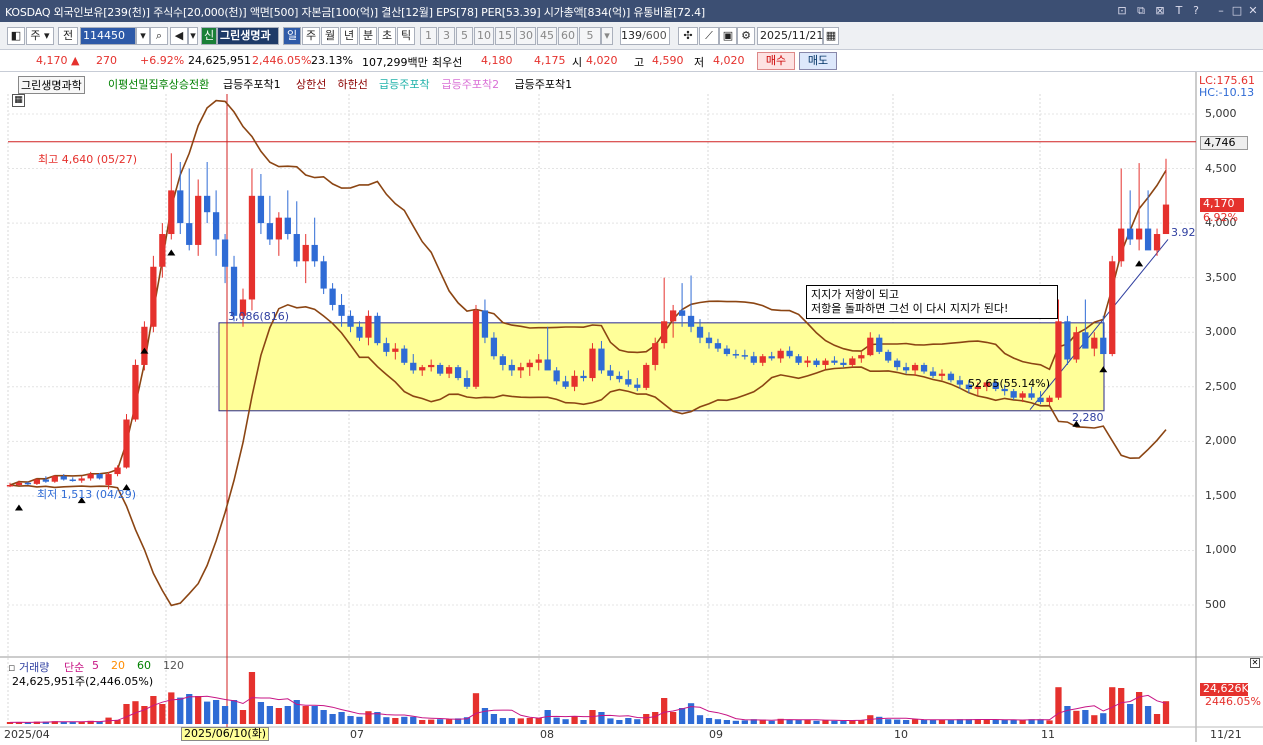  Describe the element at coordinates (40, 36) in the screenshot. I see `period-select: 주 ▾` at that location.